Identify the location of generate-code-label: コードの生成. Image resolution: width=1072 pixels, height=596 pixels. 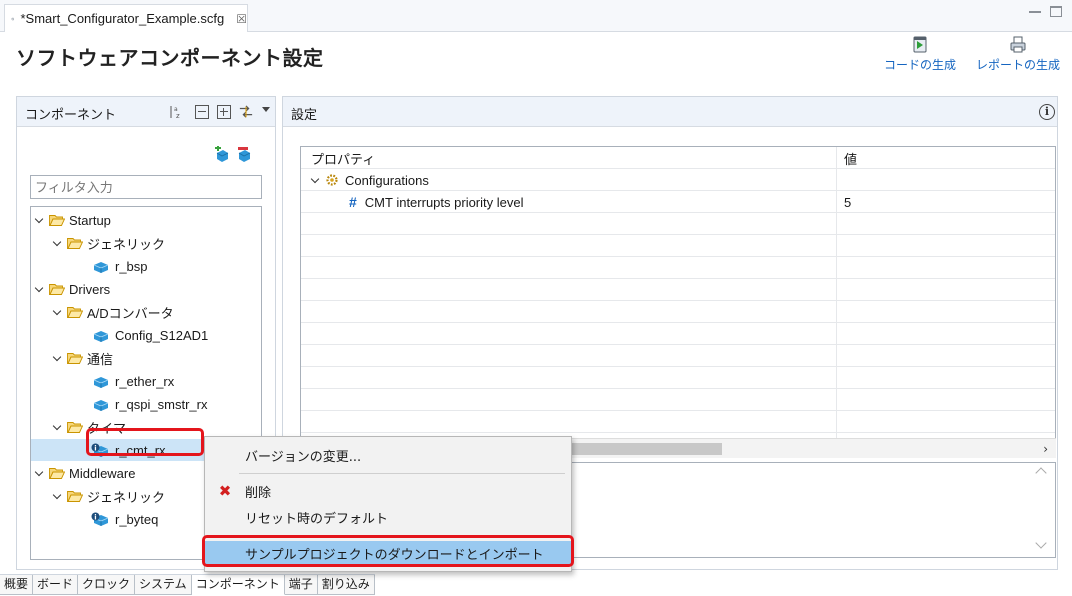
(920, 65).